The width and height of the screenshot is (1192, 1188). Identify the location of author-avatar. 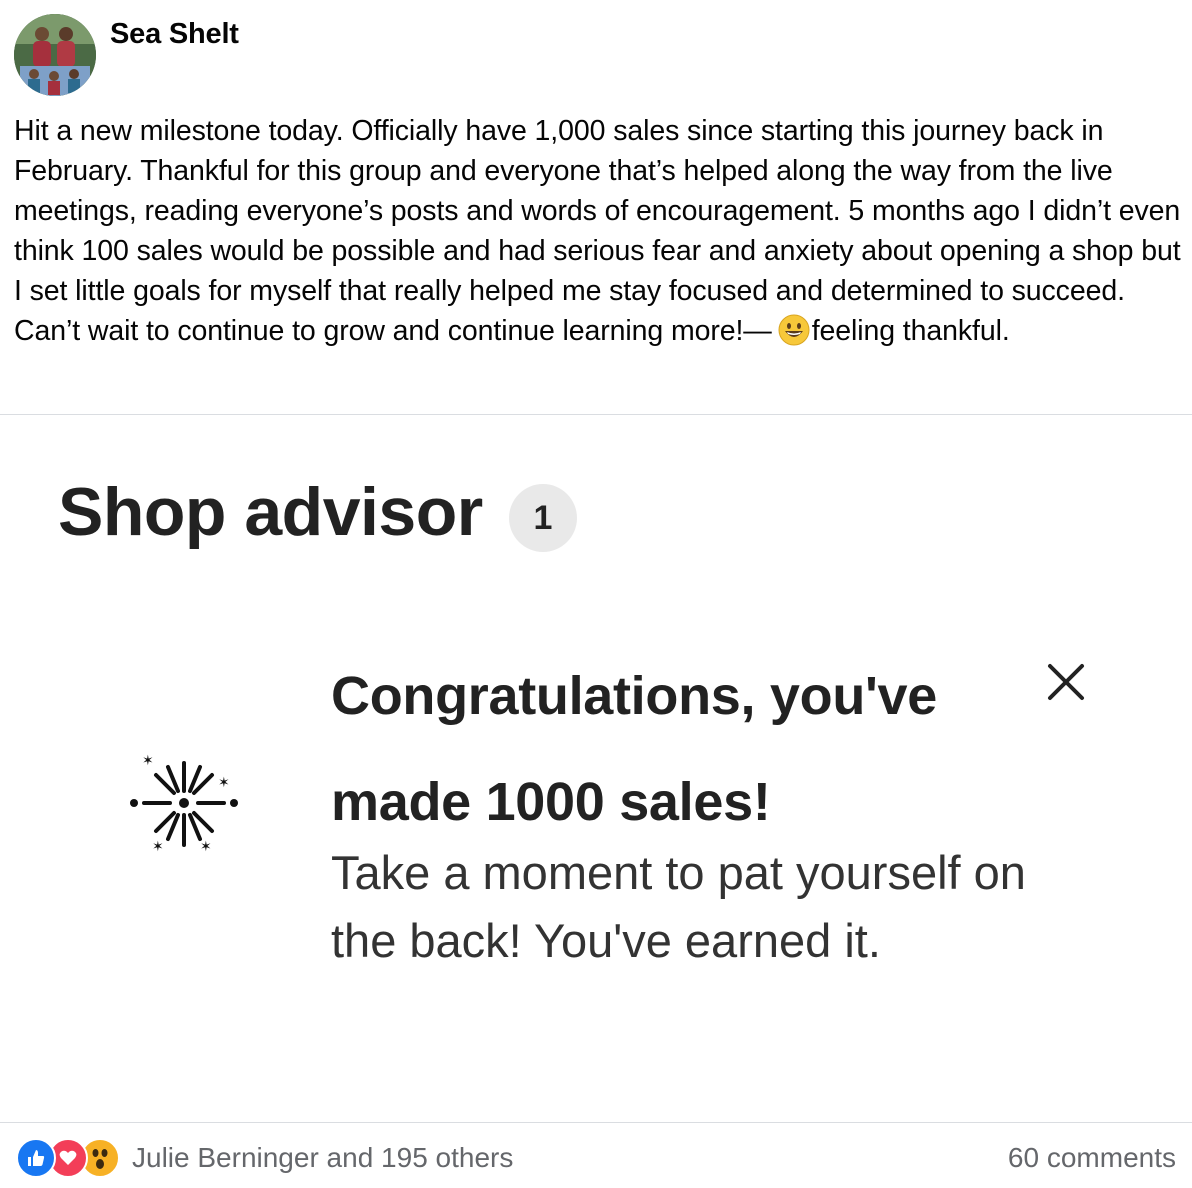
(55, 55).